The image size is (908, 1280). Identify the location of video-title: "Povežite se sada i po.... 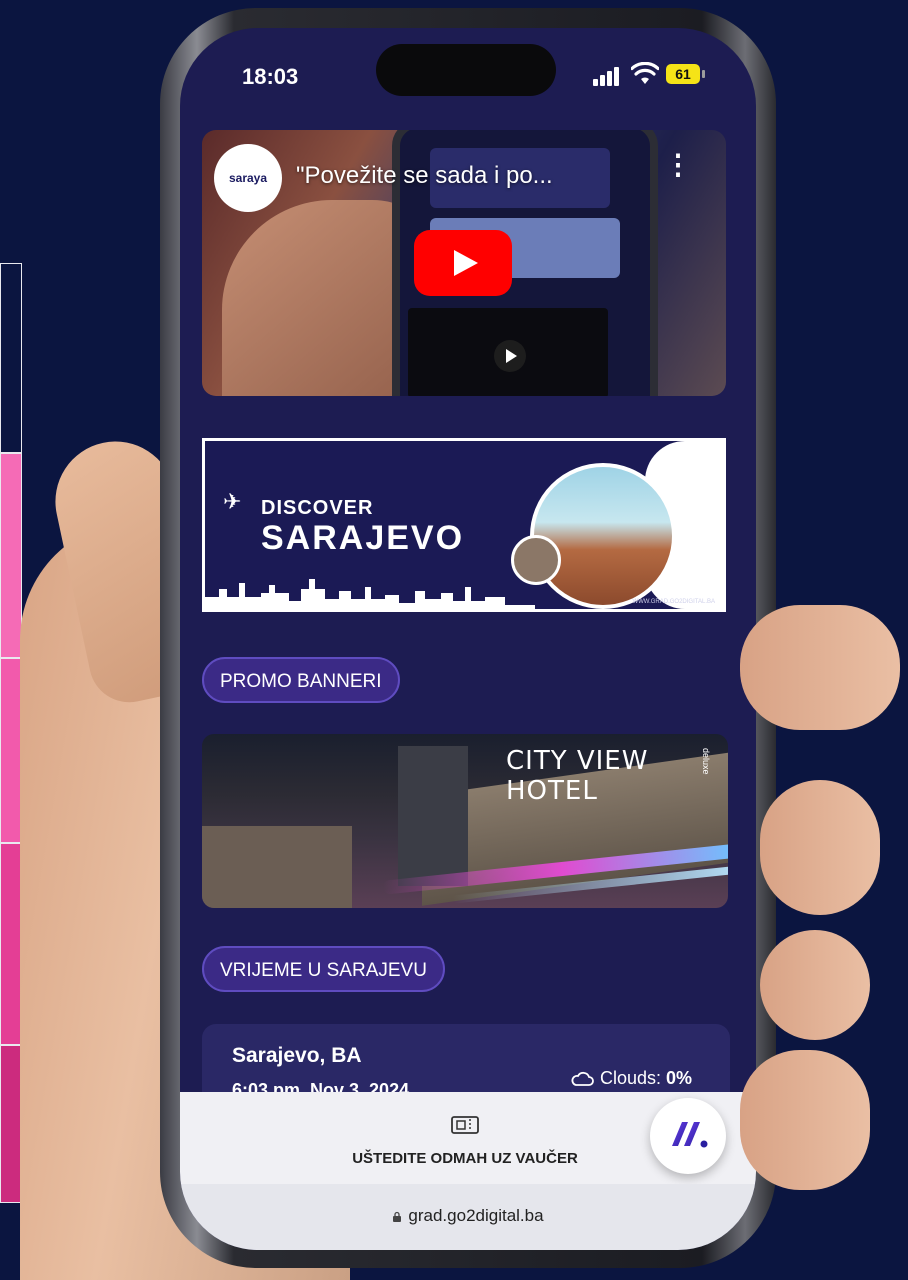
(424, 176).